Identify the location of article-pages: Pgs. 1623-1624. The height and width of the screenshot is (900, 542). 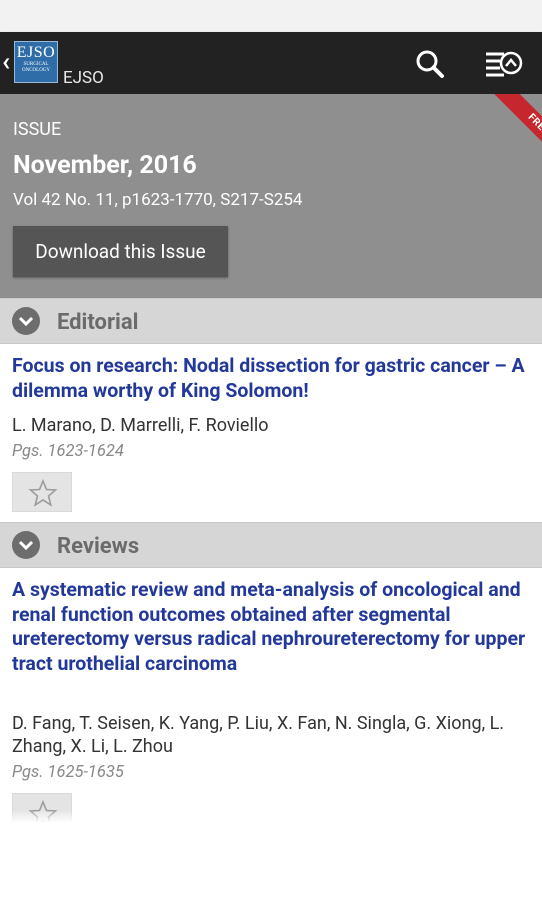
(68, 451).